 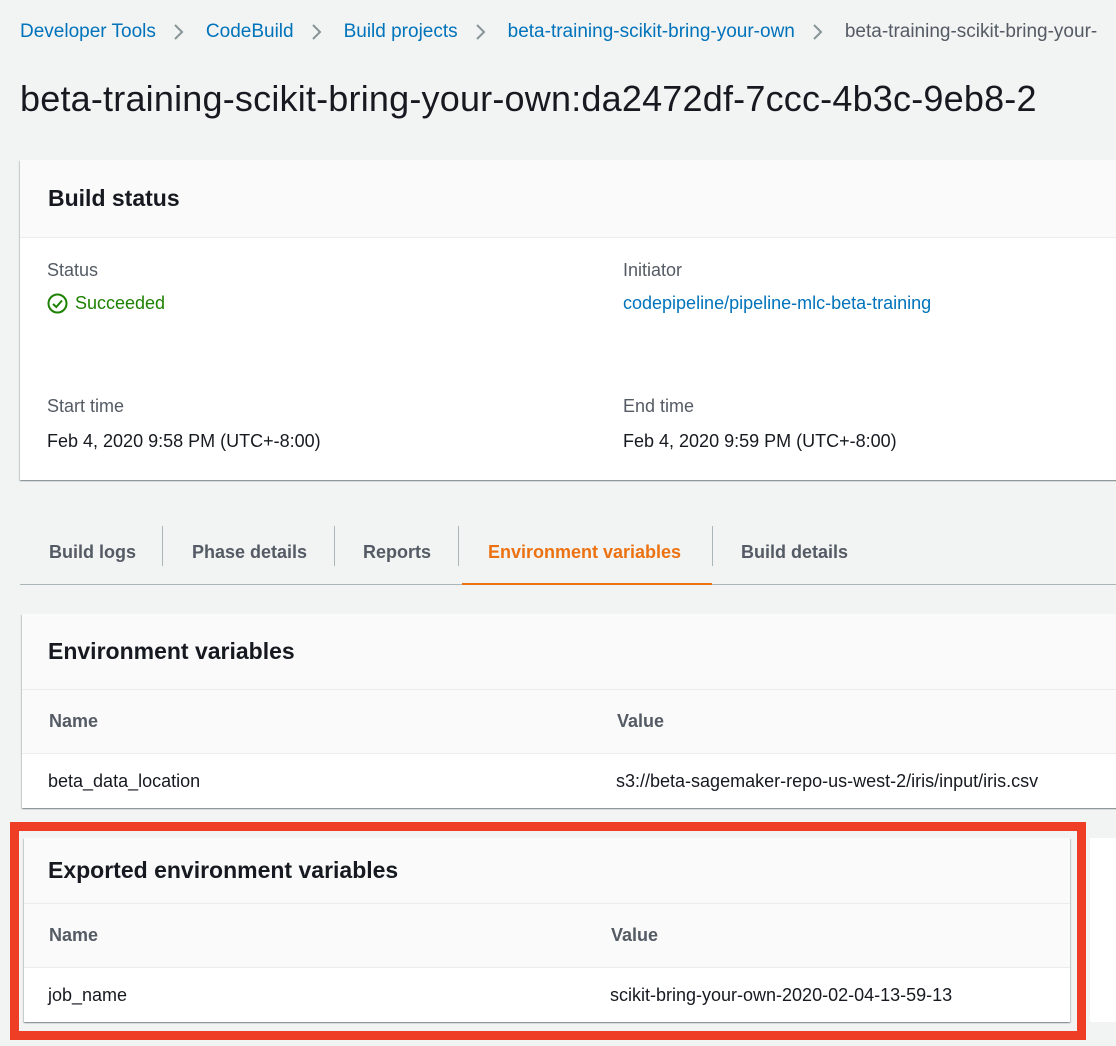 I want to click on tab-environment-variables: Environment variables, so click(x=587, y=553).